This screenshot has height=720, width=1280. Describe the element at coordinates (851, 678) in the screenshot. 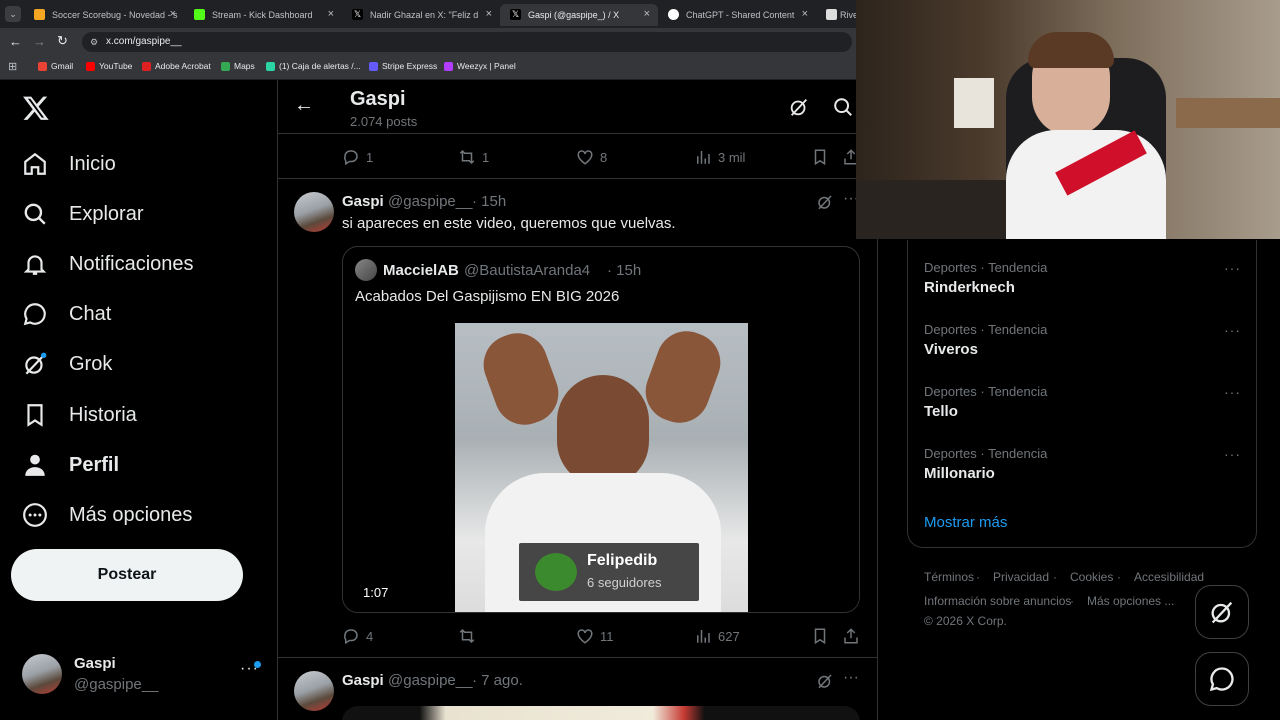

I see `tweet-more-icon: ···` at that location.